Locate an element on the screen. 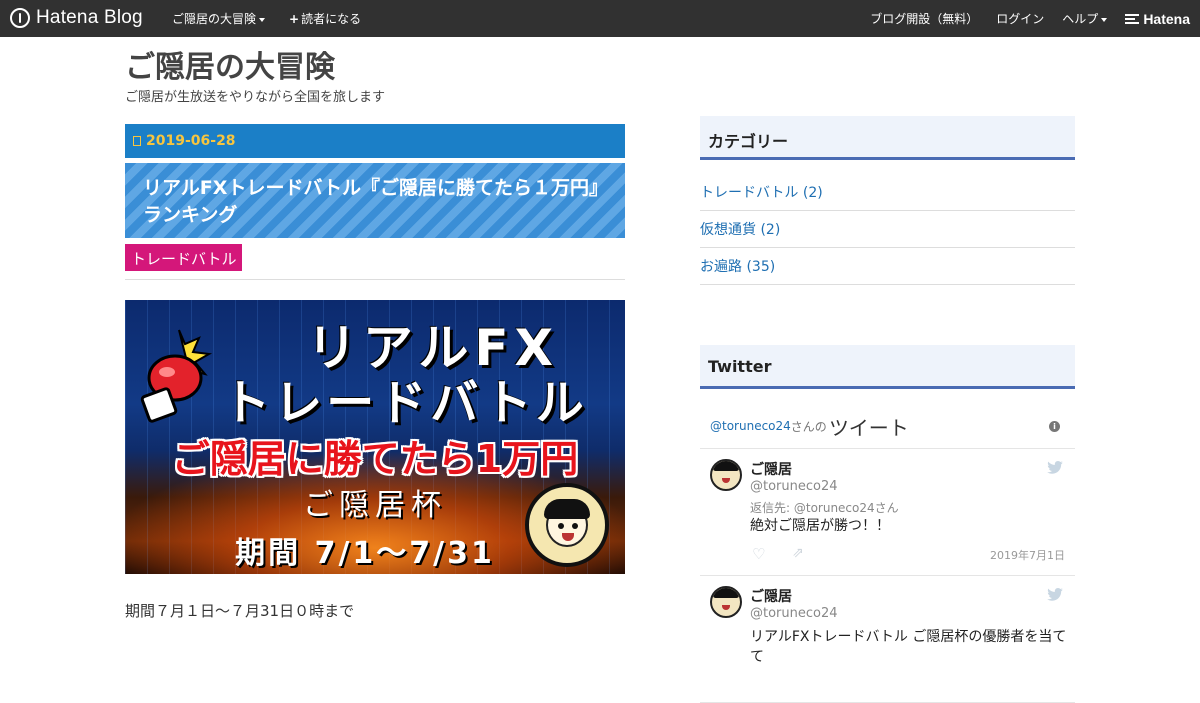 The height and width of the screenshot is (703, 1200). twitter-heading: Twitter is located at coordinates (887, 367).